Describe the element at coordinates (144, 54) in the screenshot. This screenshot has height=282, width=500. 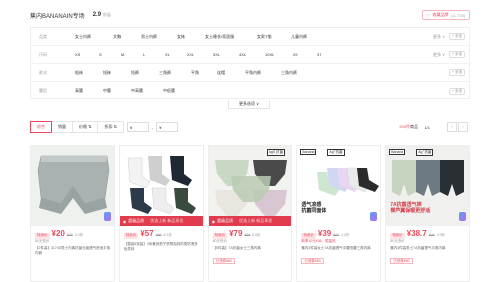
I see `filter-option: L` at that location.